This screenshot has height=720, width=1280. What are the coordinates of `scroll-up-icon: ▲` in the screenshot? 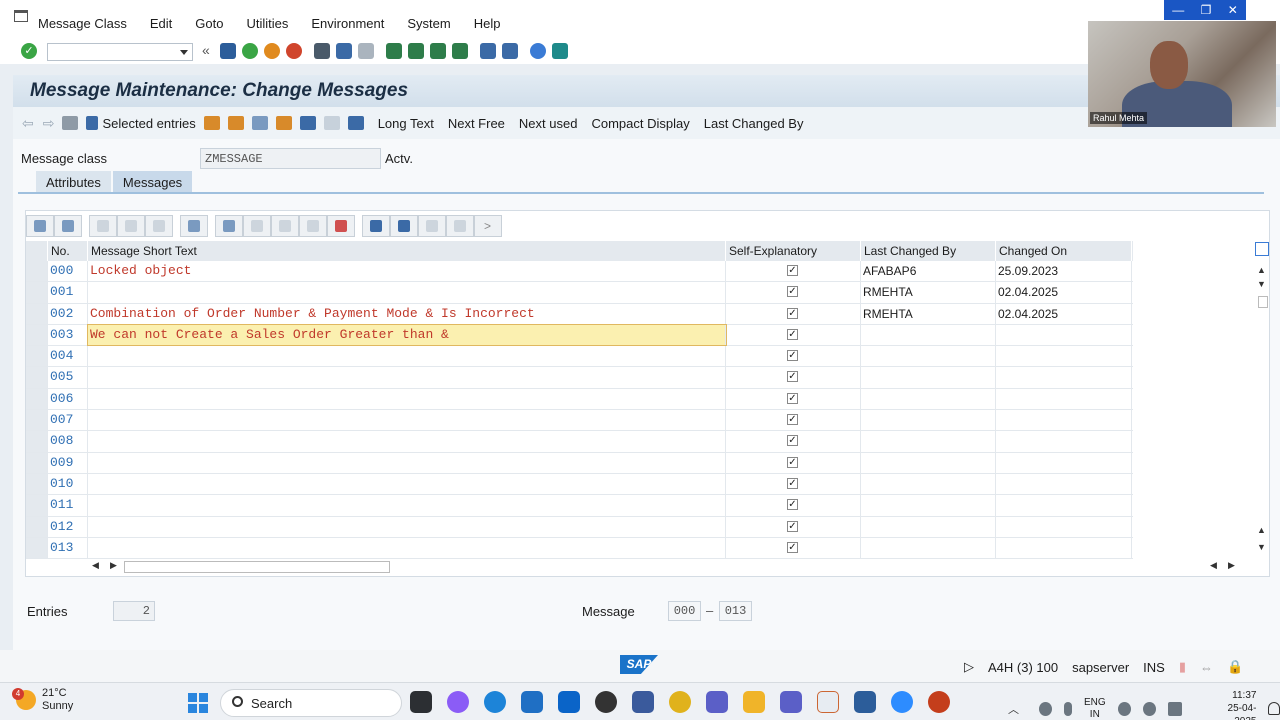 It's located at (1261, 270).